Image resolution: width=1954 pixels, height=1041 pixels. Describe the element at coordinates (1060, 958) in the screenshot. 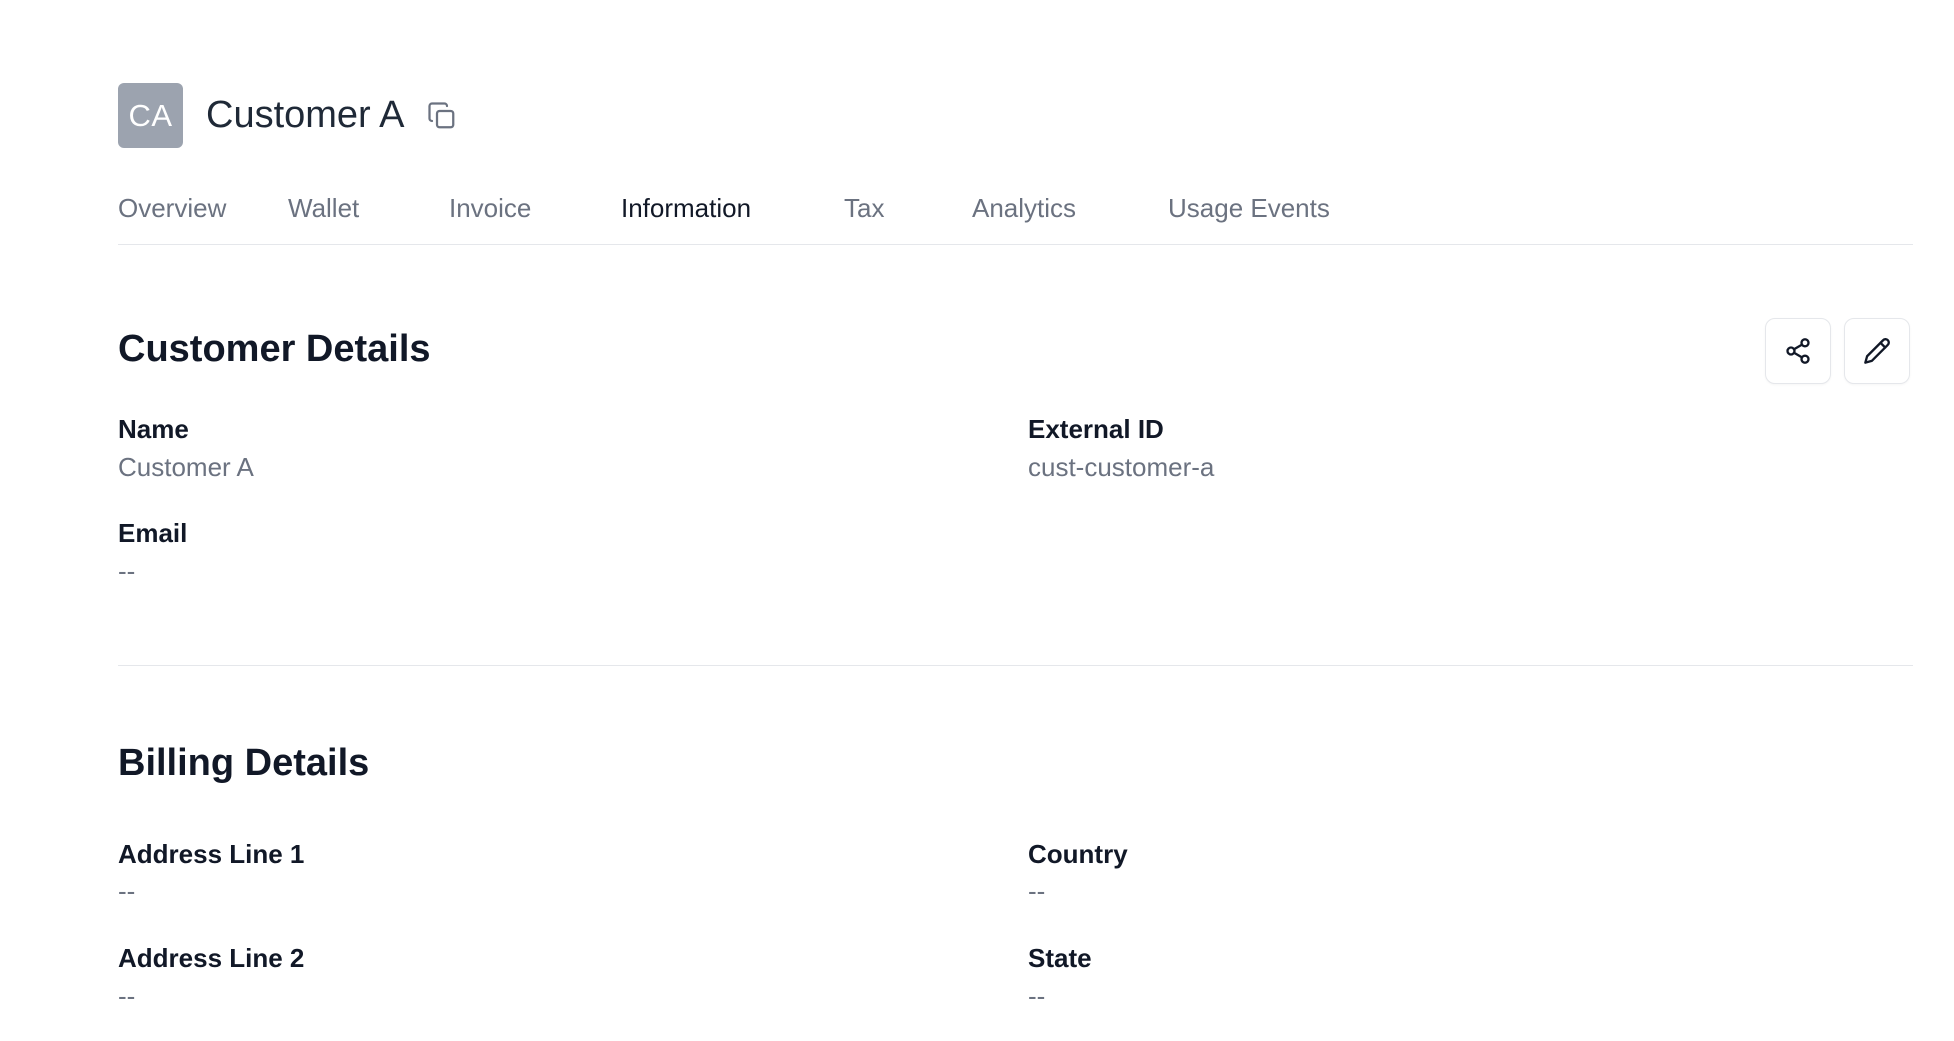

I see `state-label: State` at that location.